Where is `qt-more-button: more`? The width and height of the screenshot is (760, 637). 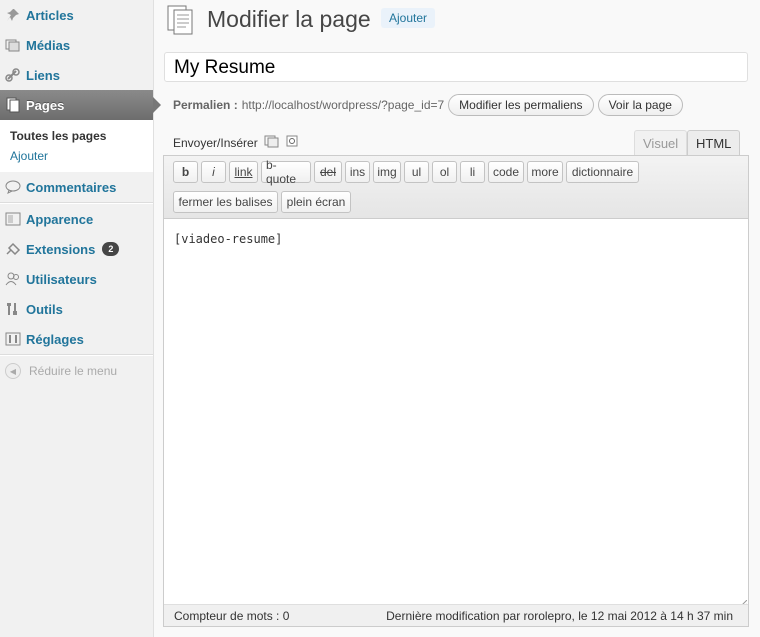 qt-more-button: more is located at coordinates (545, 172).